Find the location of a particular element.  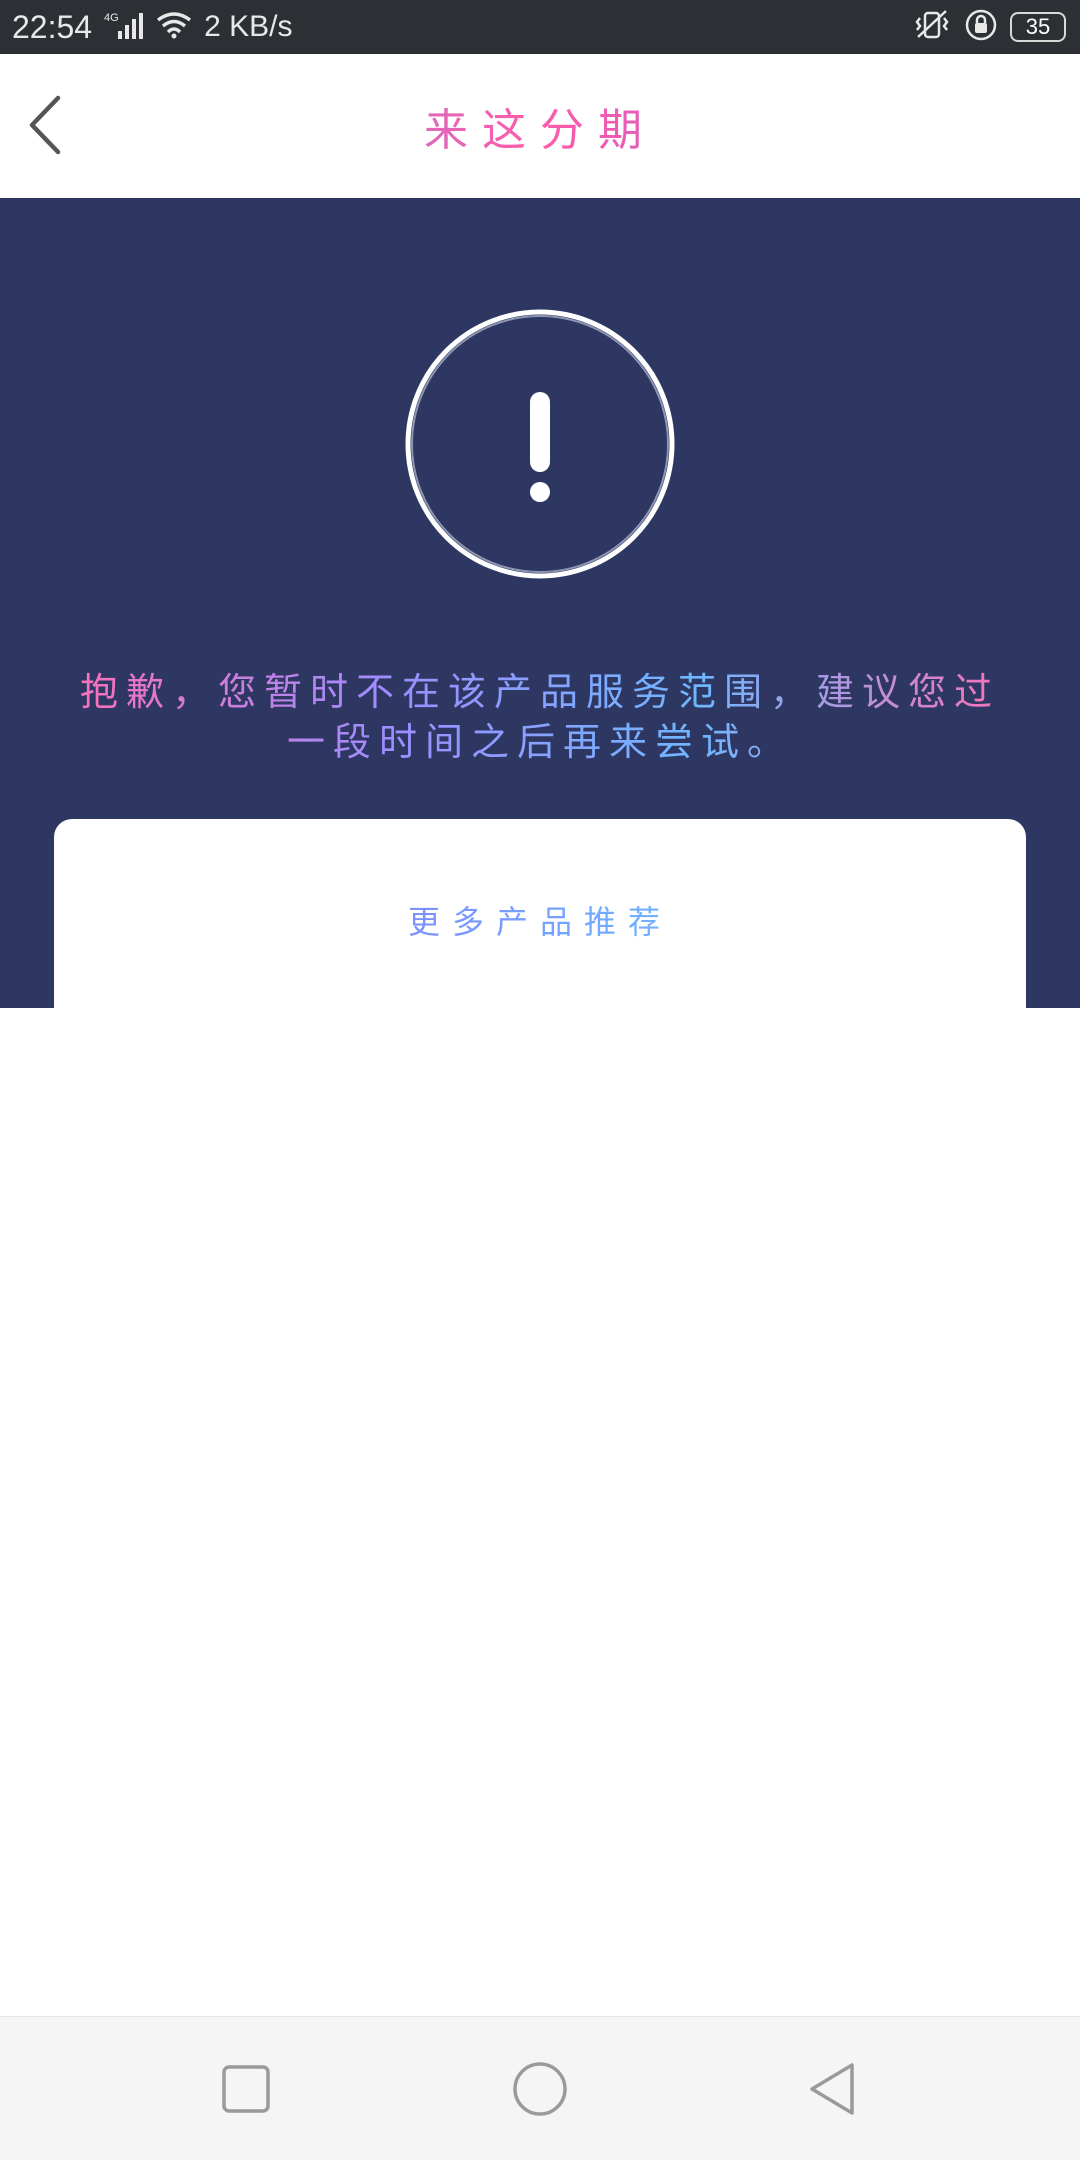

page-title: 来这分期 is located at coordinates (540, 126).